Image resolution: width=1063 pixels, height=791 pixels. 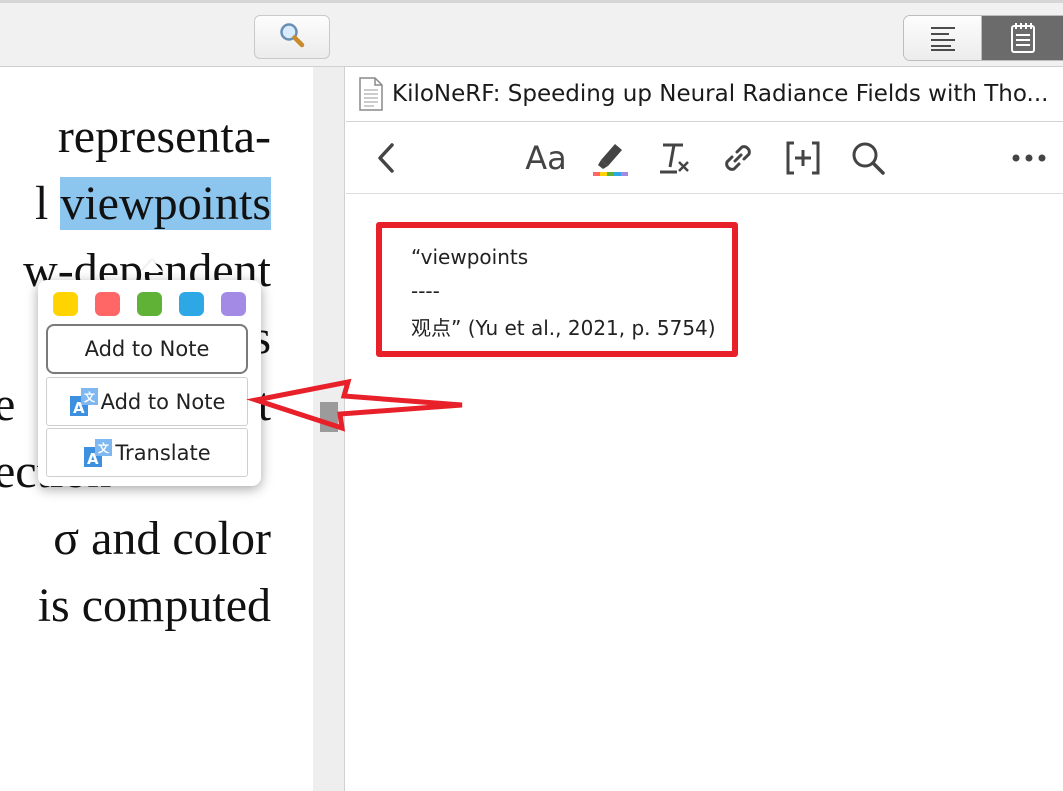 I want to click on font-format-button: Aa, so click(x=546, y=158).